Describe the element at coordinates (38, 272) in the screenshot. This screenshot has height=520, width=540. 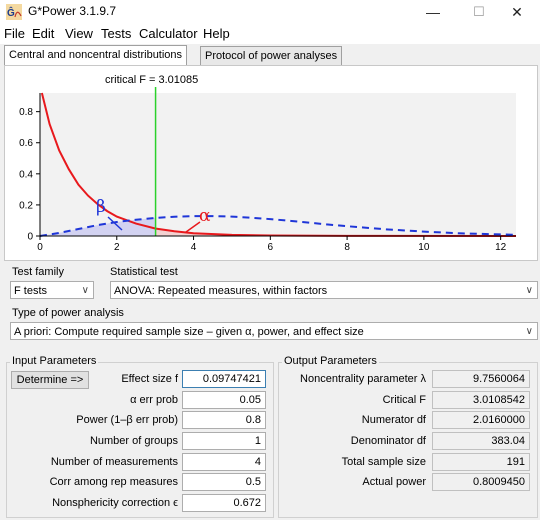
I see `test-family-label: Test family` at that location.